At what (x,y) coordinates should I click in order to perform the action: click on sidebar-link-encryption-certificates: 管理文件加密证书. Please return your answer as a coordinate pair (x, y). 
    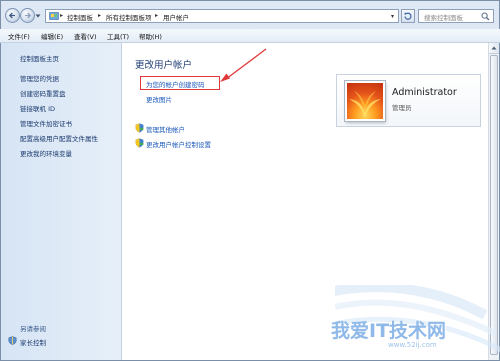
    Looking at the image, I should click on (46, 123).